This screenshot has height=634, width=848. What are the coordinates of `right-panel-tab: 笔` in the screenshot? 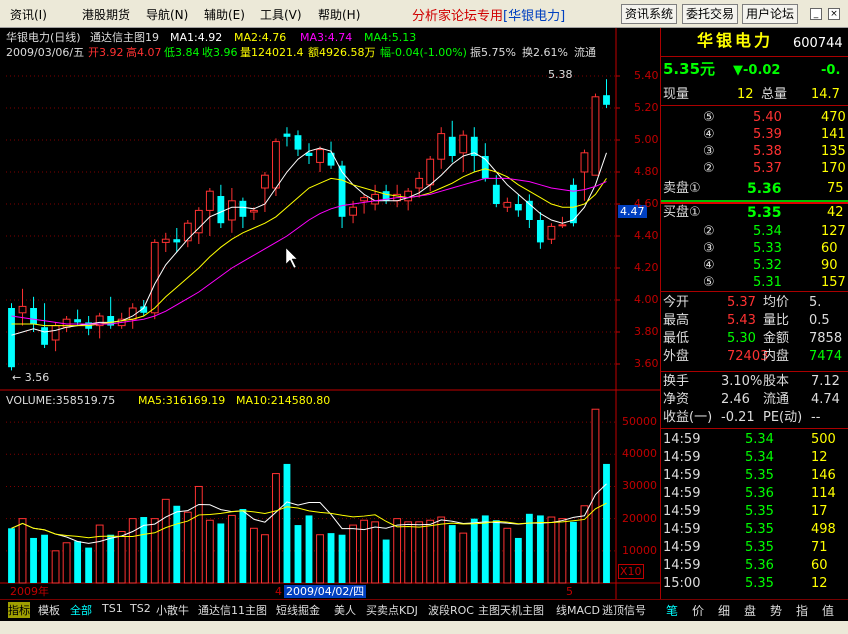 It's located at (672, 610).